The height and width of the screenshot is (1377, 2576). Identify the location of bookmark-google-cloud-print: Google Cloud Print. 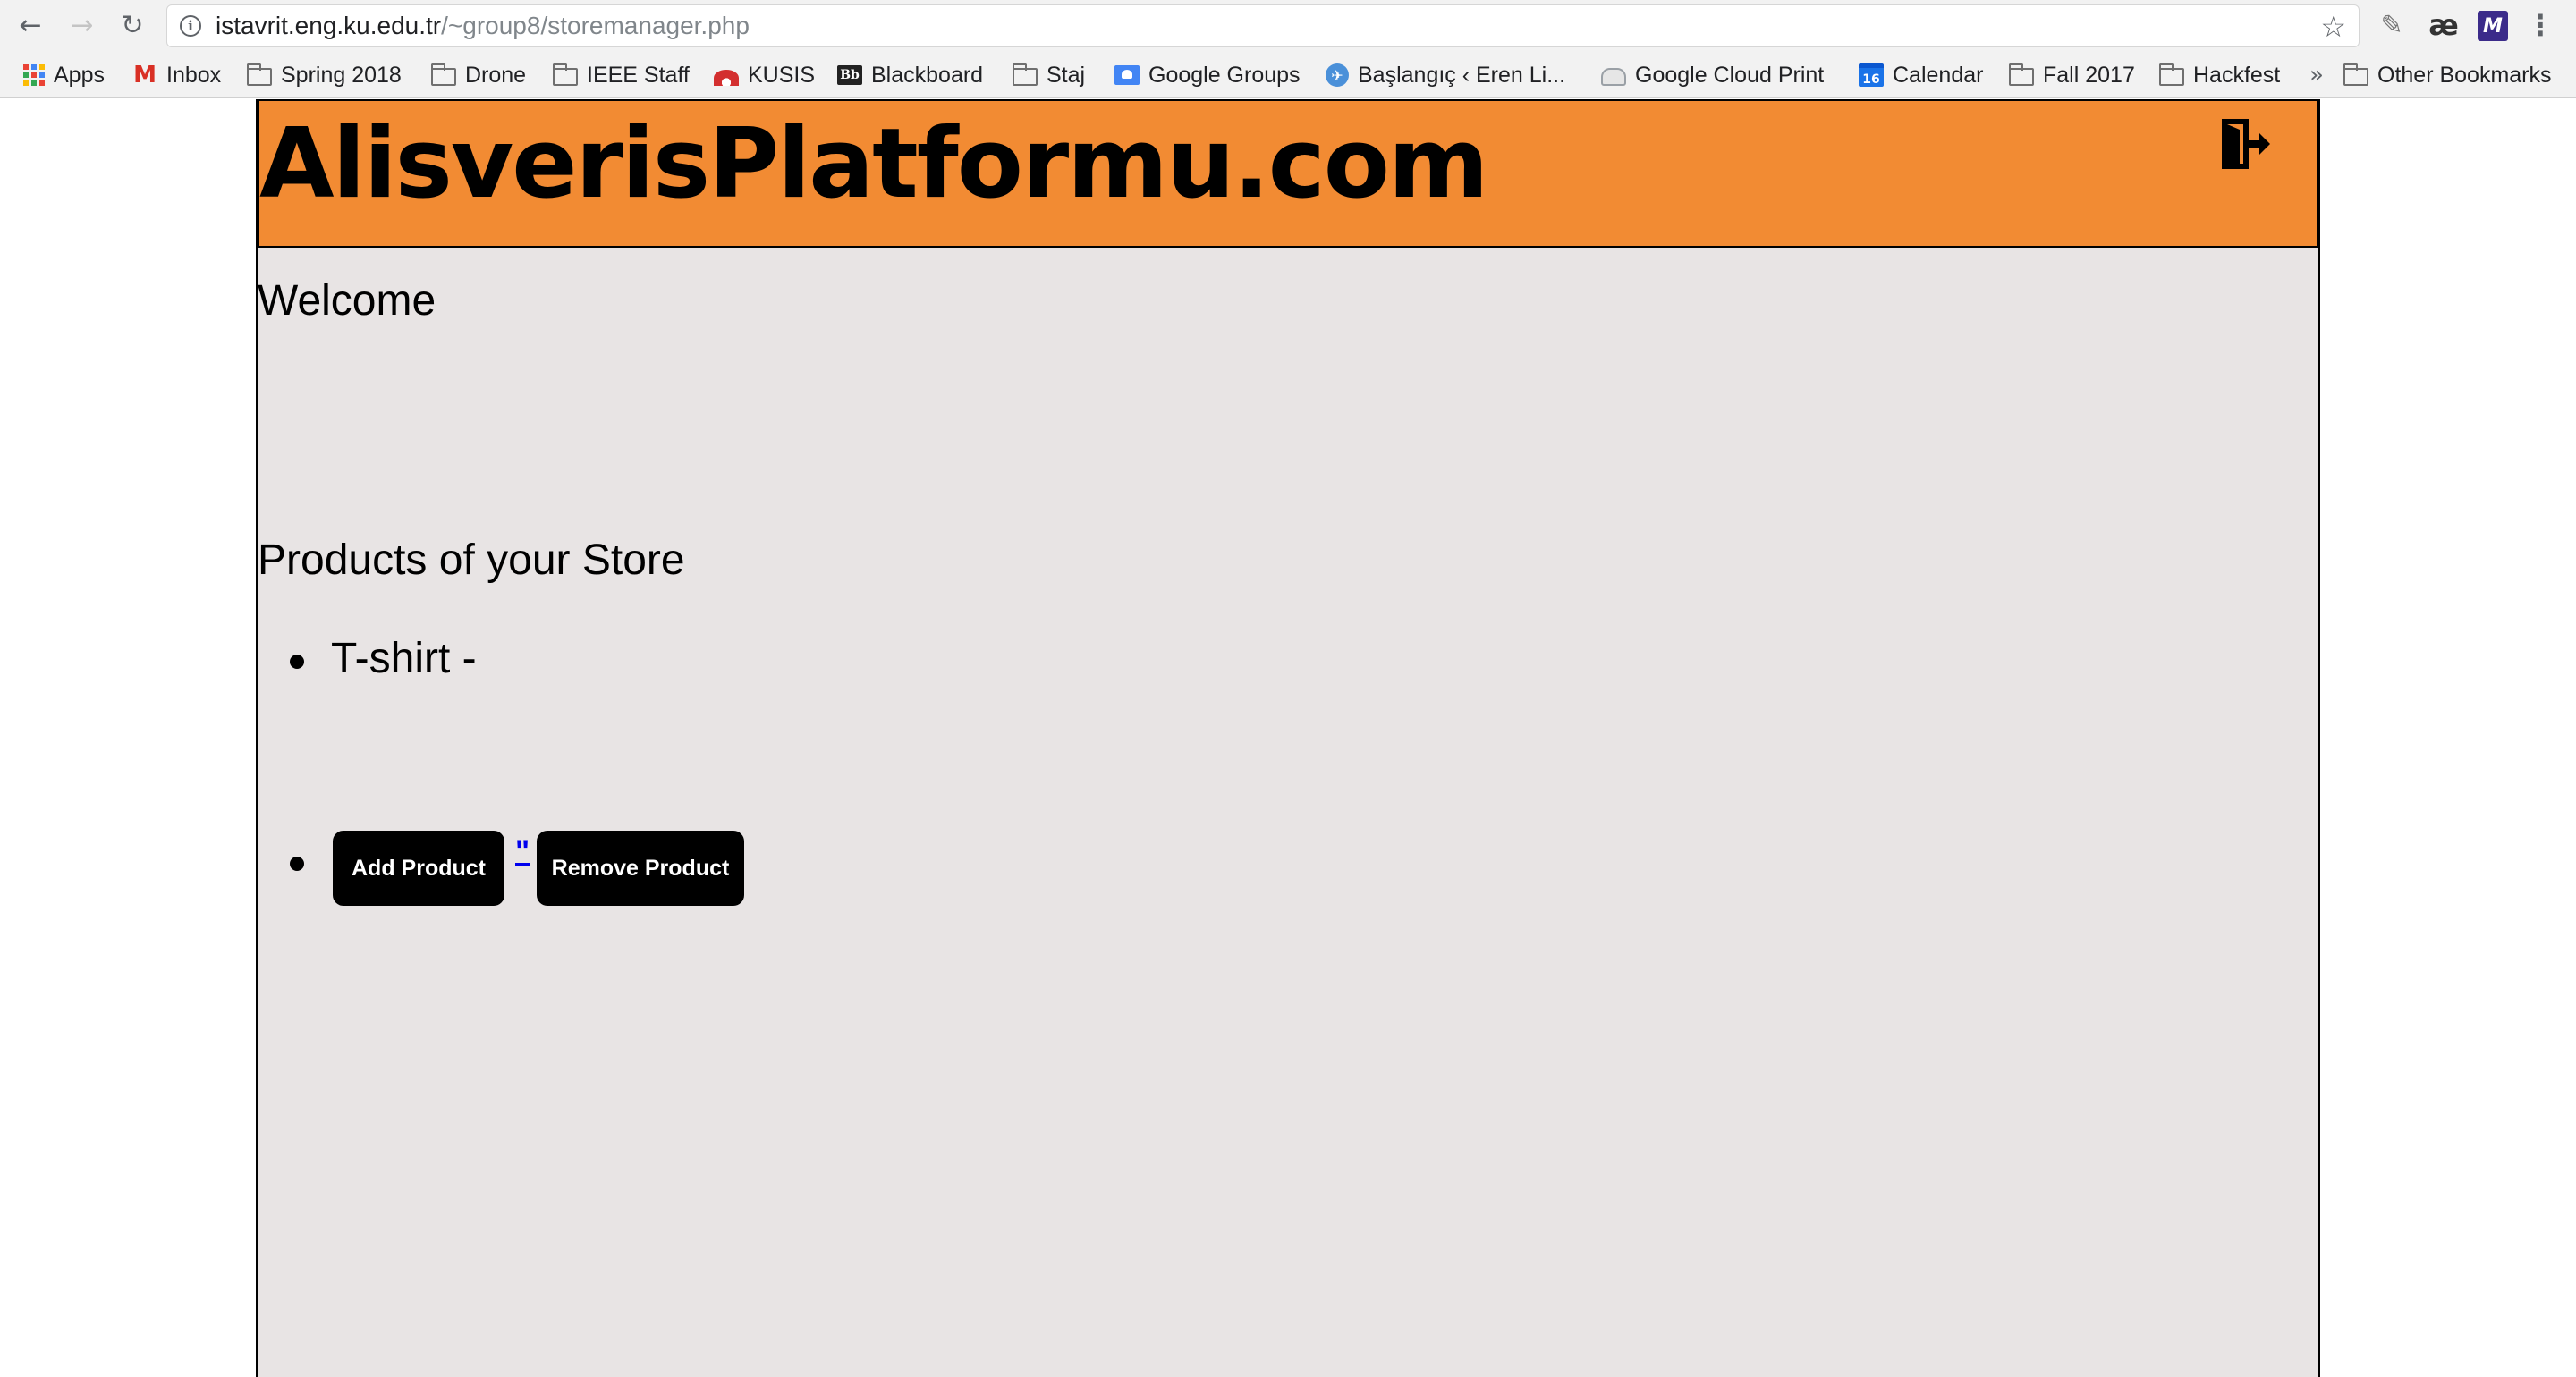
(1712, 75).